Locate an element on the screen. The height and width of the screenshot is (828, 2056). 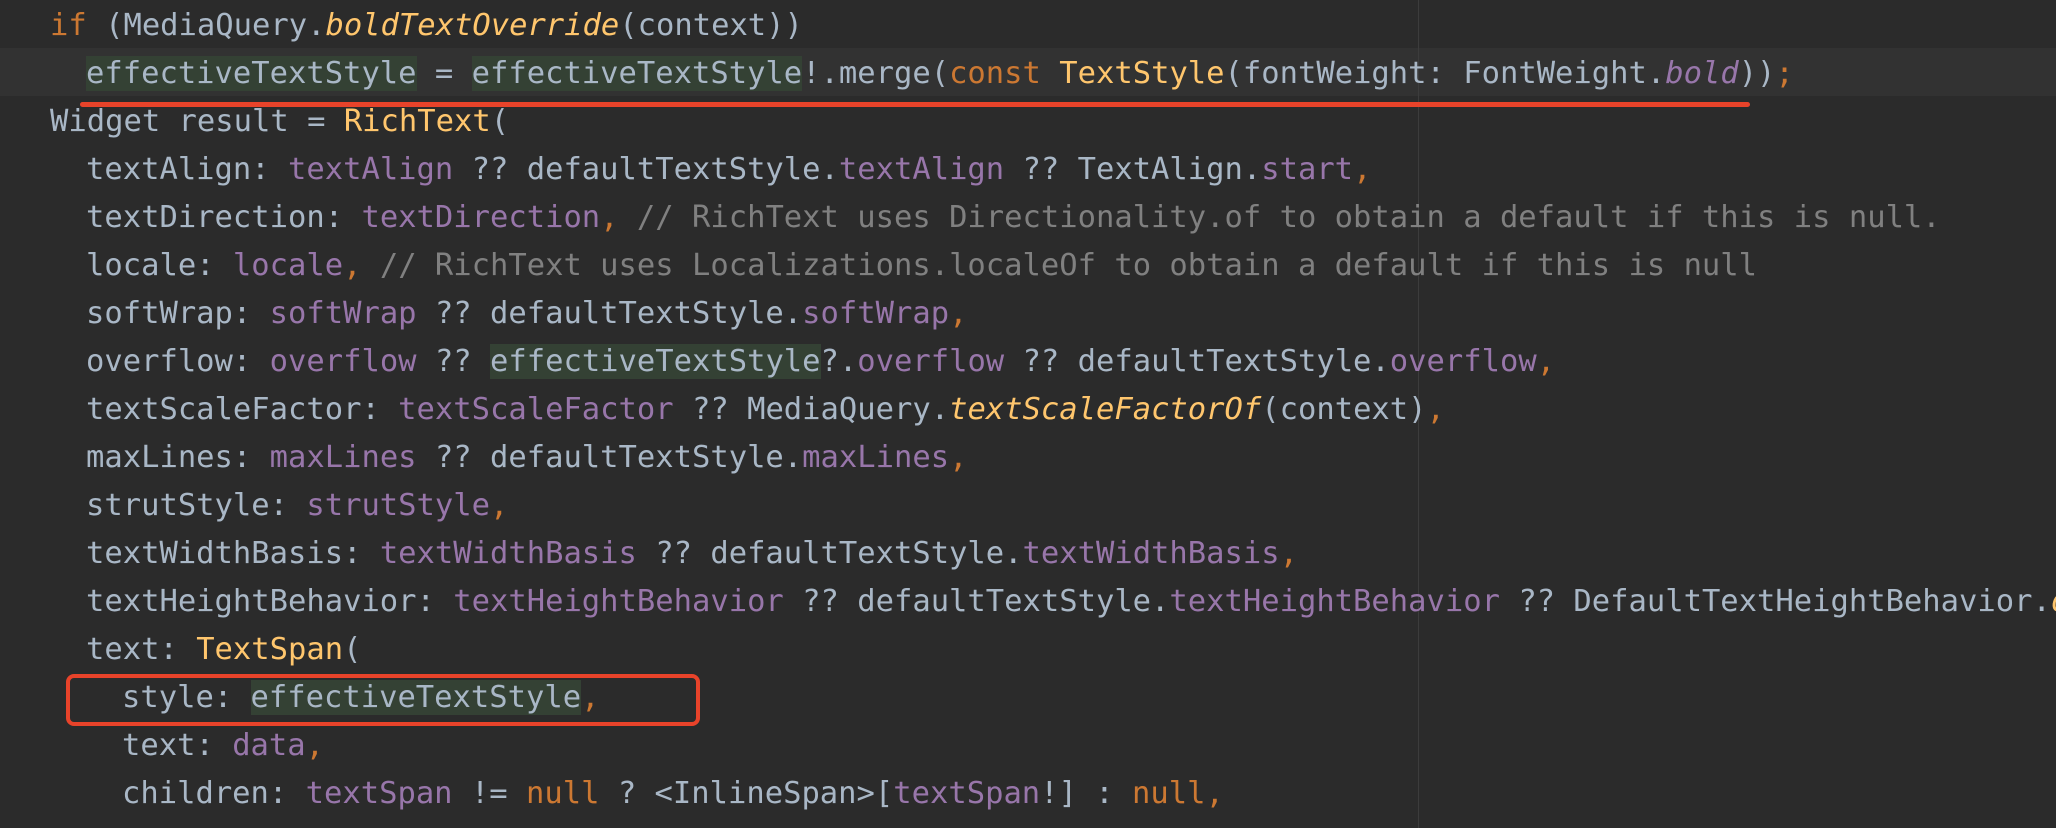
code-token: != is located at coordinates (489, 793).